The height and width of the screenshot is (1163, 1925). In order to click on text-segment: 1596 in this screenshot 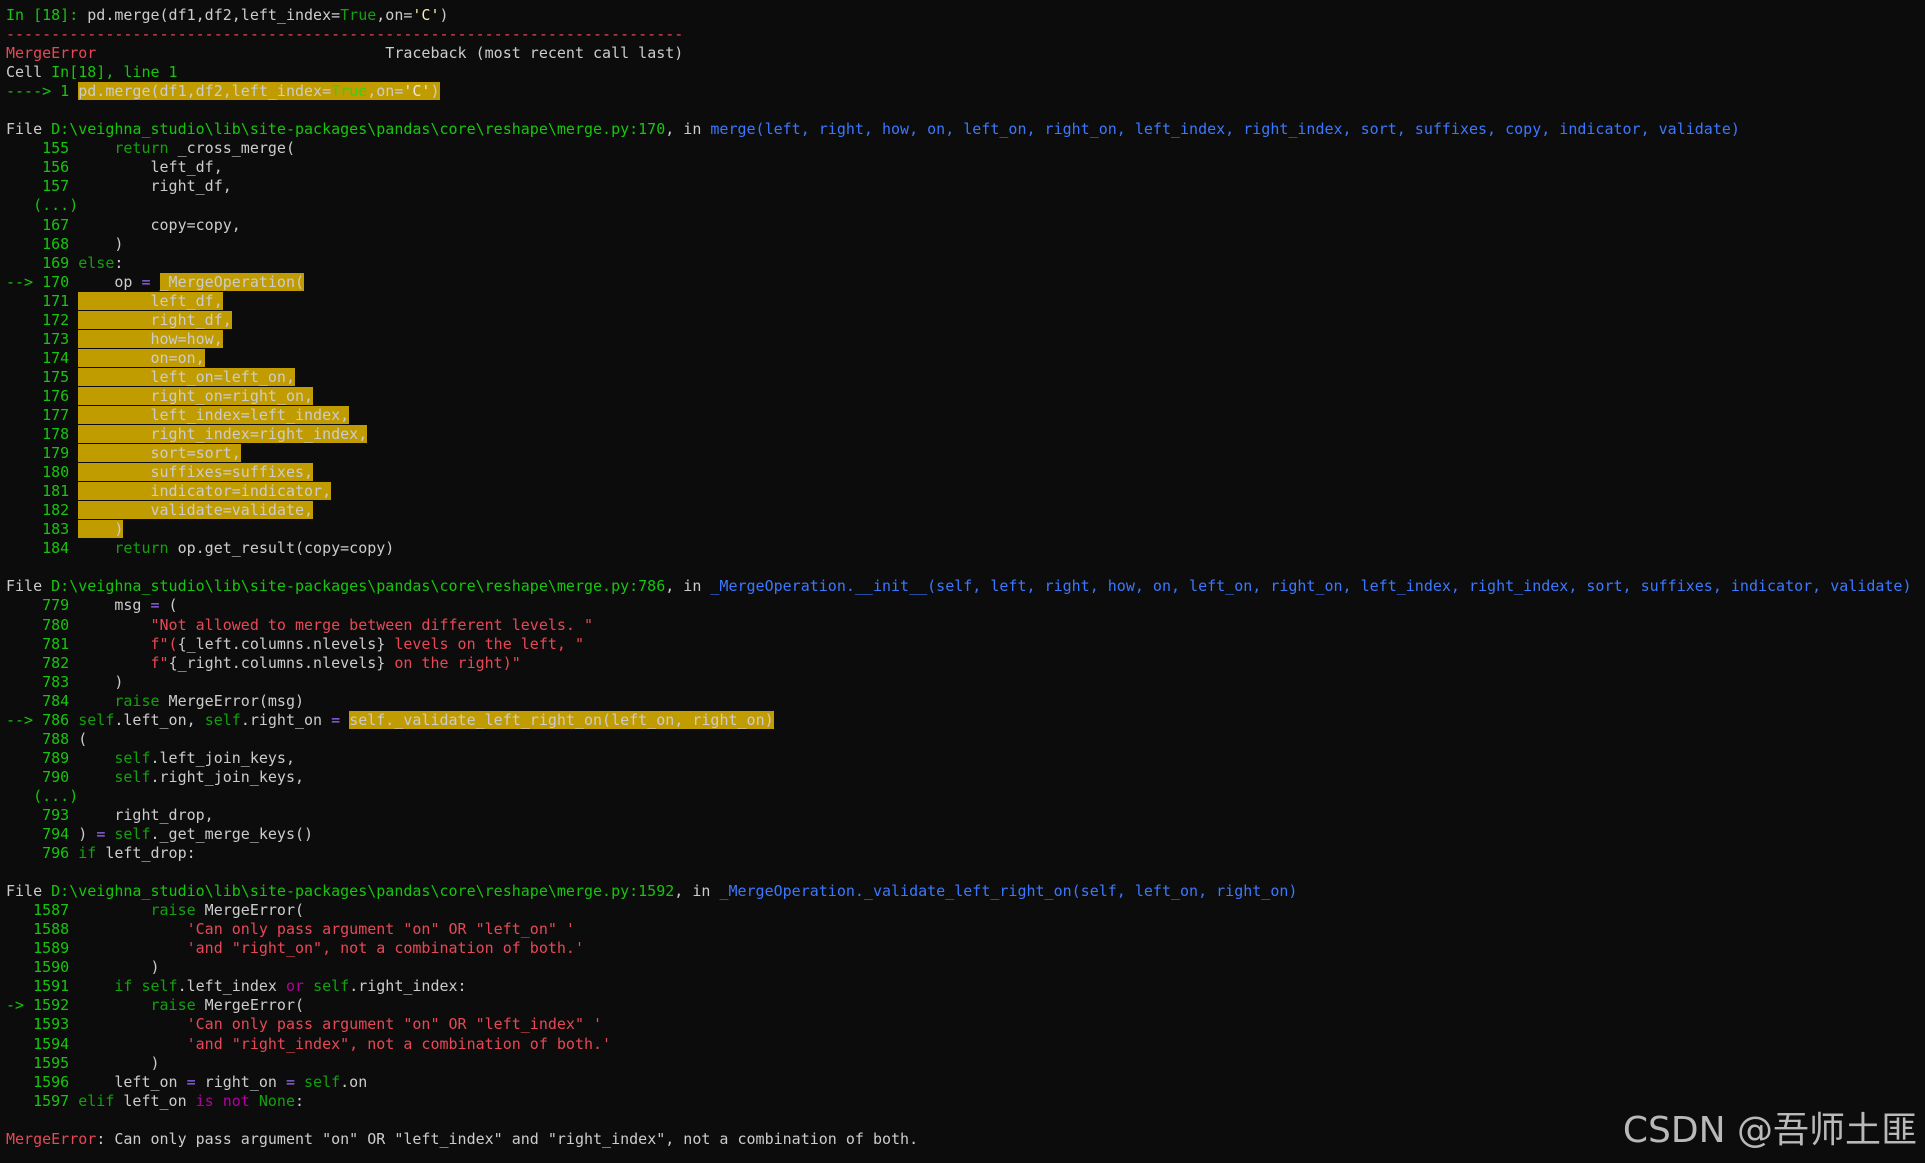, I will do `click(42, 1081)`.